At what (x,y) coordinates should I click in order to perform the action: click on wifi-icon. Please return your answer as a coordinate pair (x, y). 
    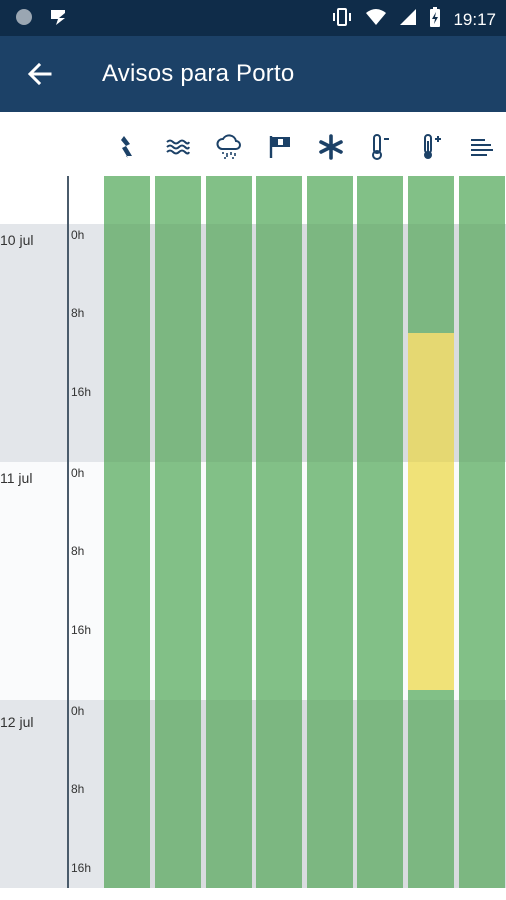
    Looking at the image, I should click on (376, 19).